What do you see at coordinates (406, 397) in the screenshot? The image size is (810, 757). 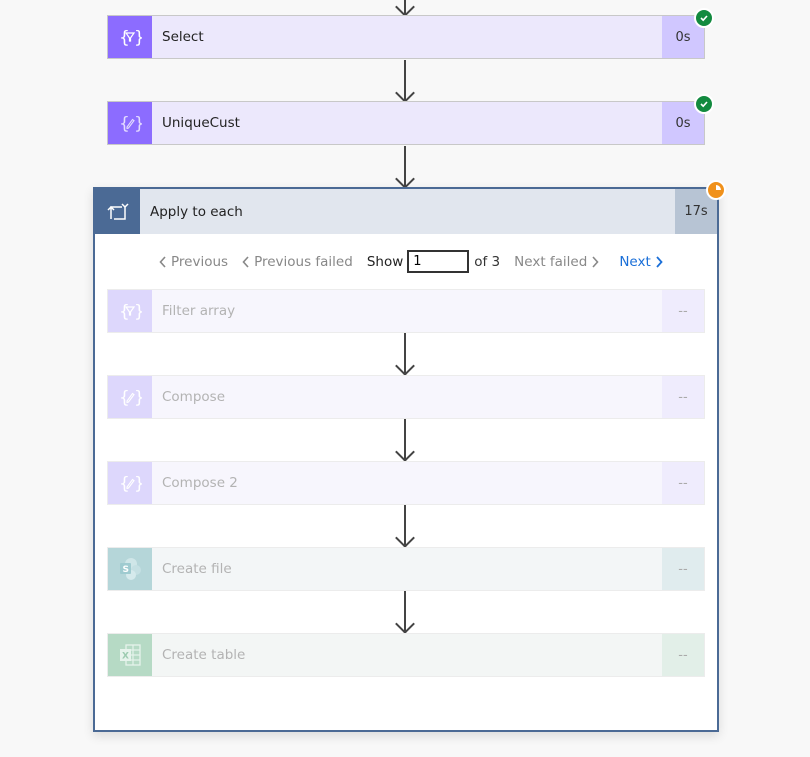 I see `action-card-compose: {} Compose --` at bounding box center [406, 397].